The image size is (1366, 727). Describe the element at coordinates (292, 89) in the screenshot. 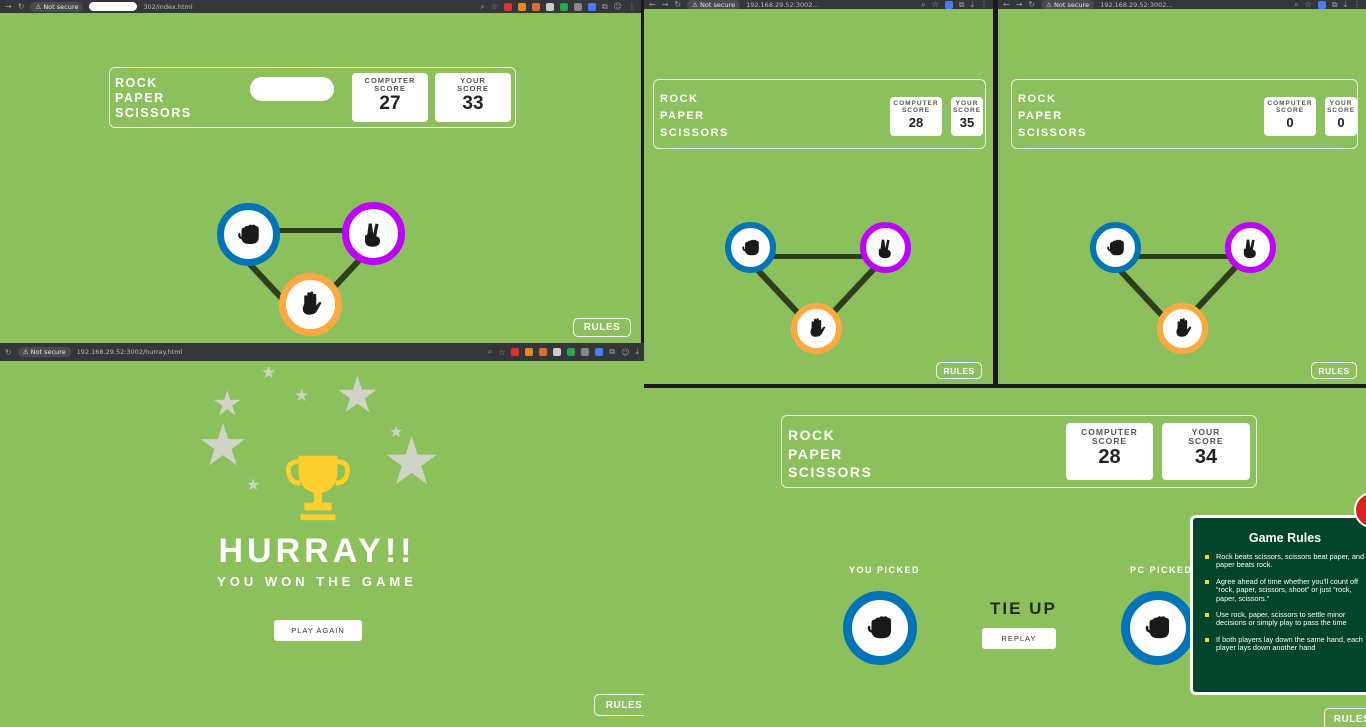

I see `redacted-element` at that location.